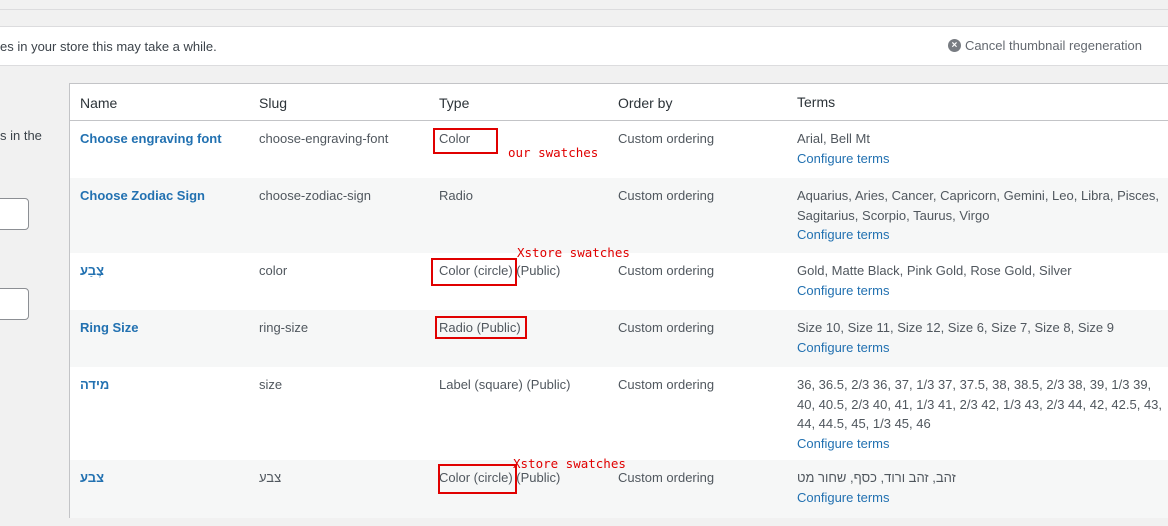 Image resolution: width=1168 pixels, height=526 pixels. Describe the element at coordinates (481, 327) in the screenshot. I see `annotation-box-radio-public` at that location.